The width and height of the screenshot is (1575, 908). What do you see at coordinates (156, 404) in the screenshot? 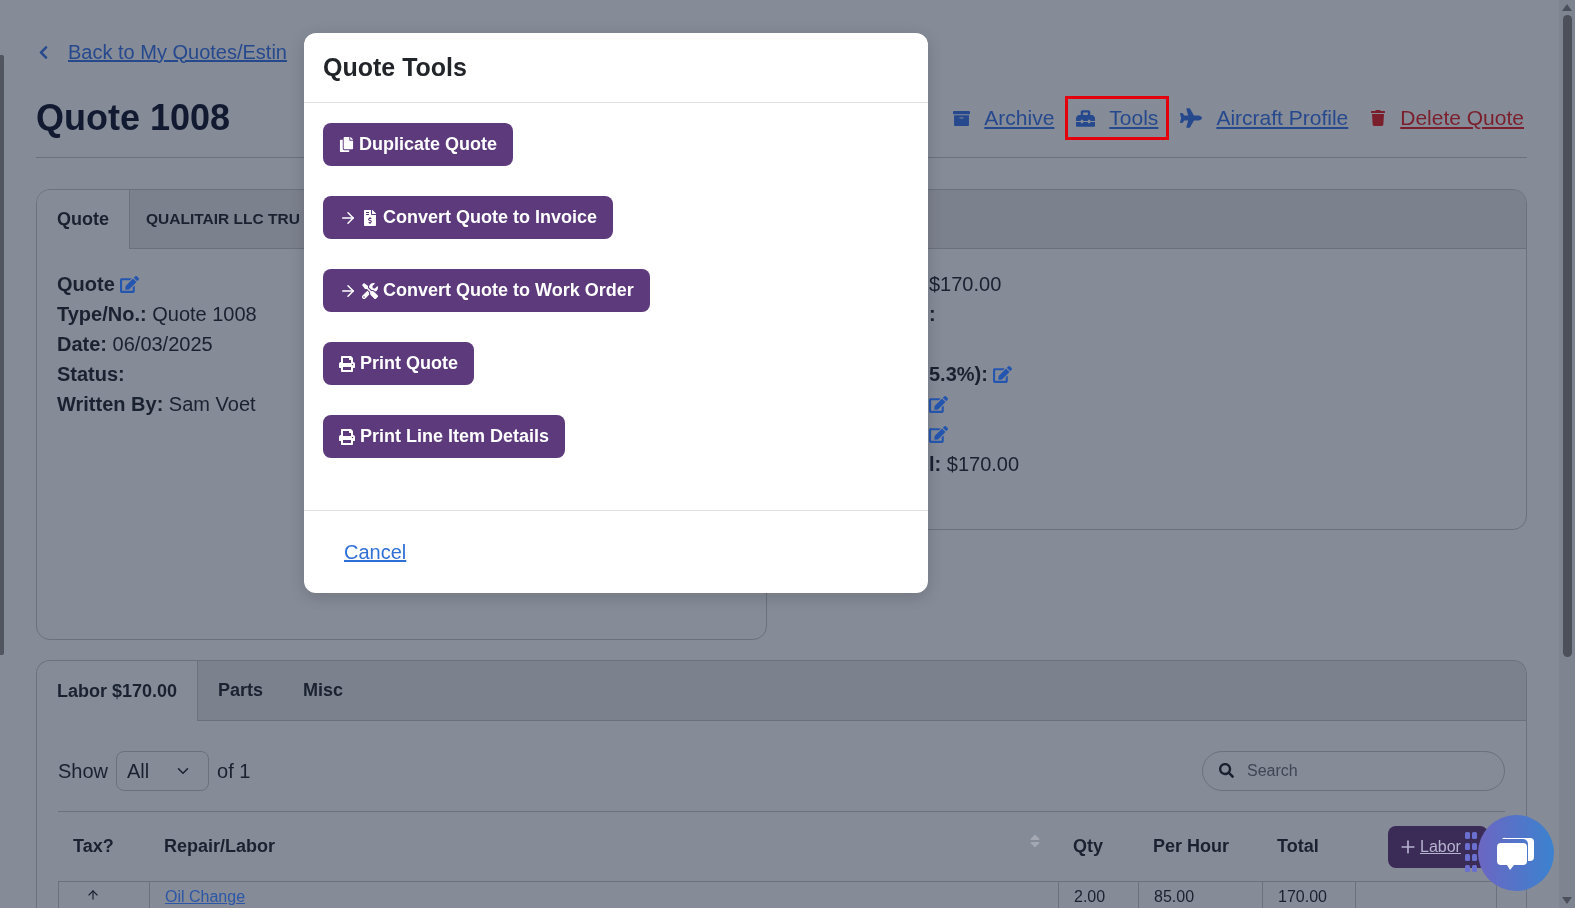
I see `field-text: Written By: Sam Voet` at bounding box center [156, 404].